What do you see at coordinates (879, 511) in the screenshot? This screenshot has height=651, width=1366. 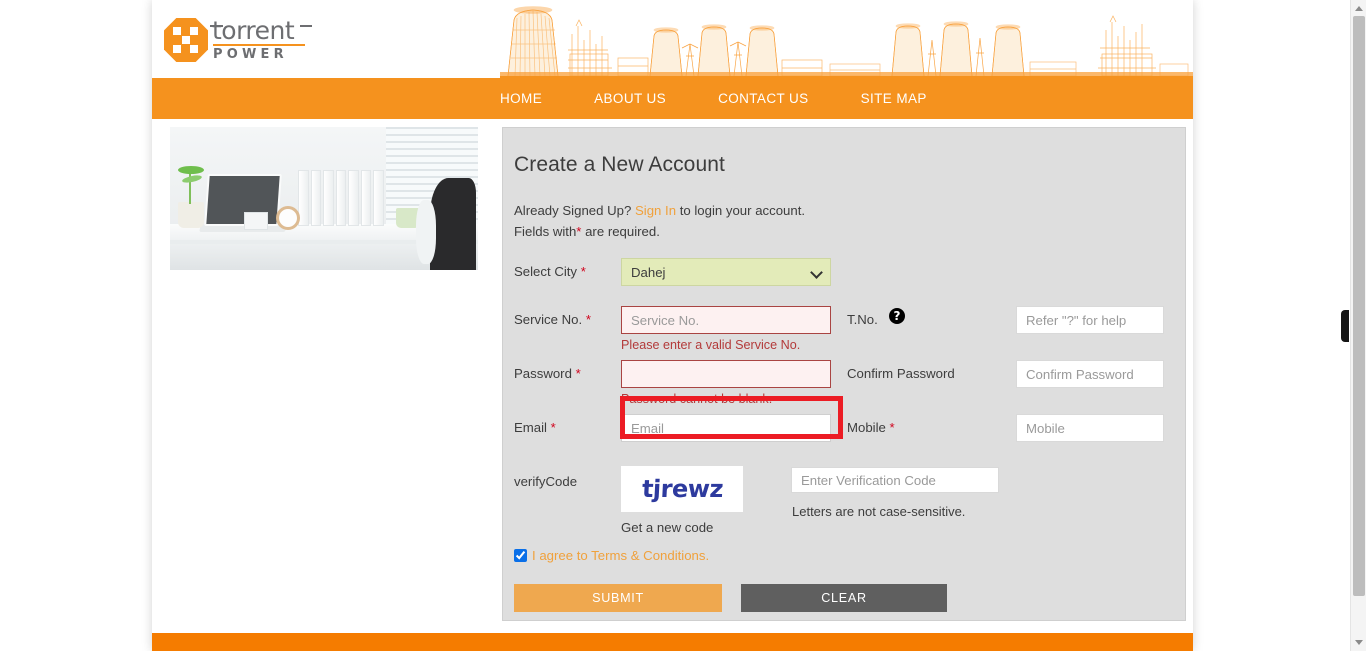 I see `case-sensitive-note: Letters are not case-sensitive.` at bounding box center [879, 511].